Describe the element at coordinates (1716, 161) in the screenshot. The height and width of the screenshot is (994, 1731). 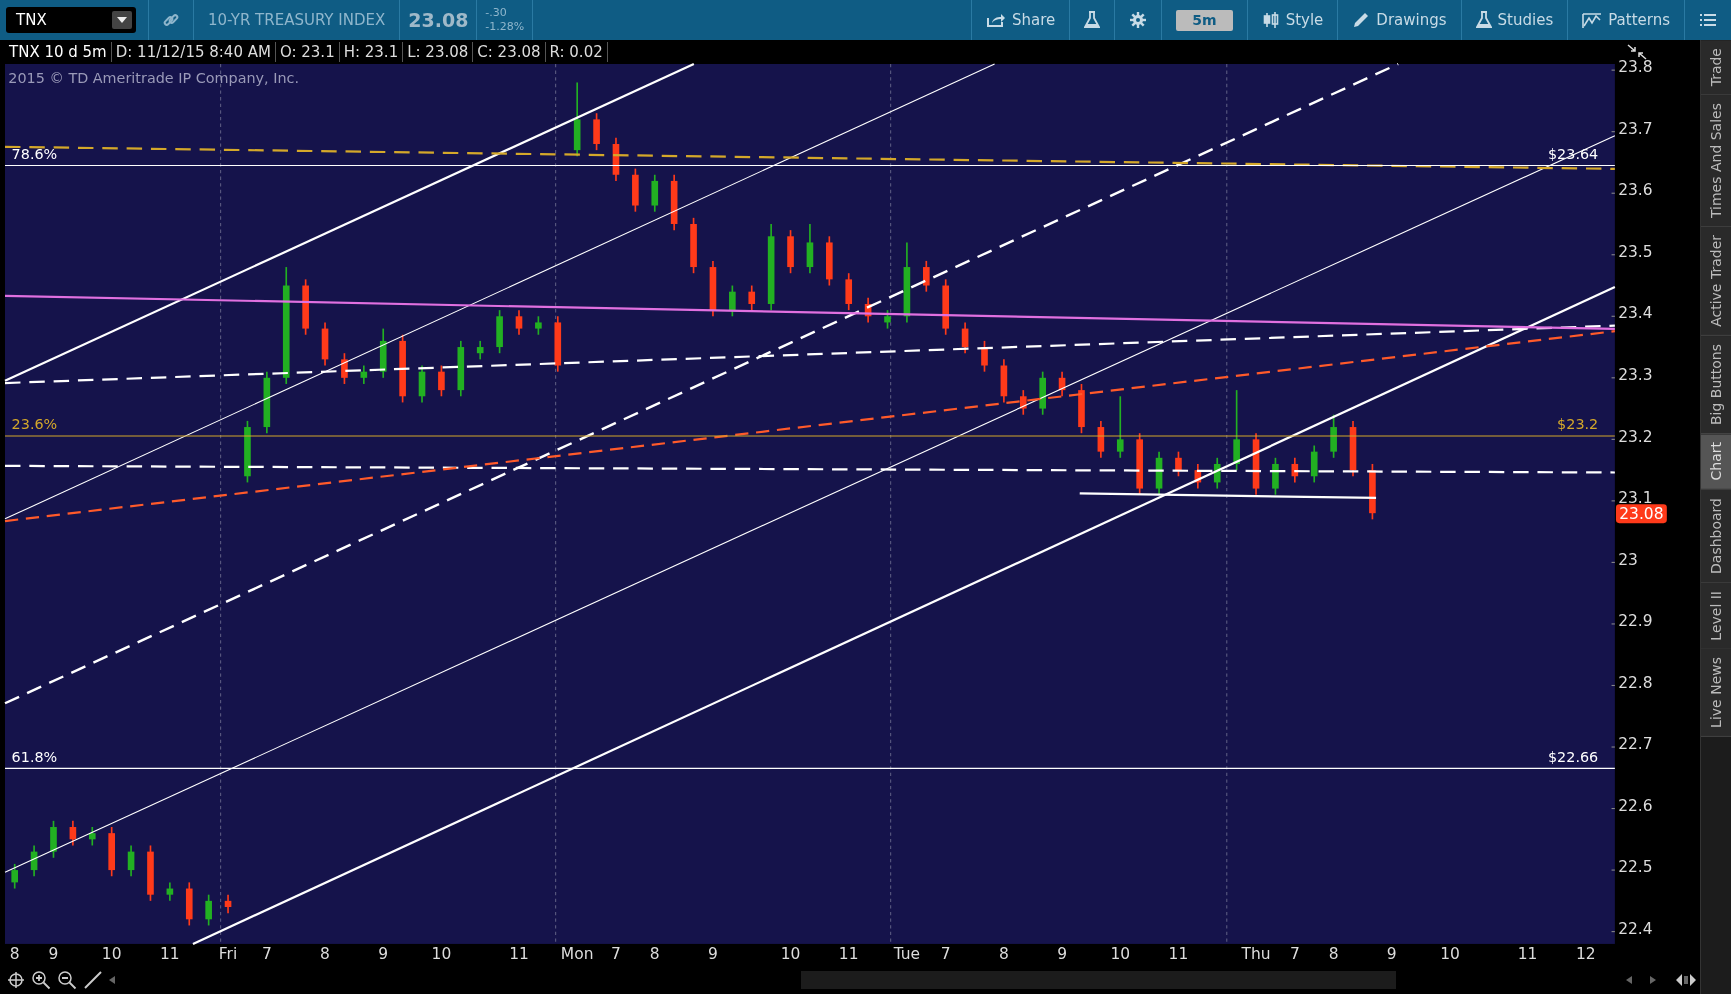
I see `side-tab: Times And Sales` at that location.